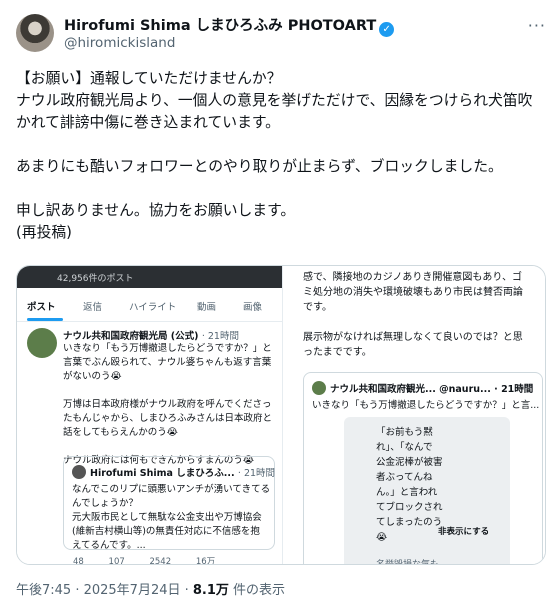 This screenshot has height=613, width=559. What do you see at coordinates (116, 561) in the screenshot?
I see `repost-count: 107` at bounding box center [116, 561].